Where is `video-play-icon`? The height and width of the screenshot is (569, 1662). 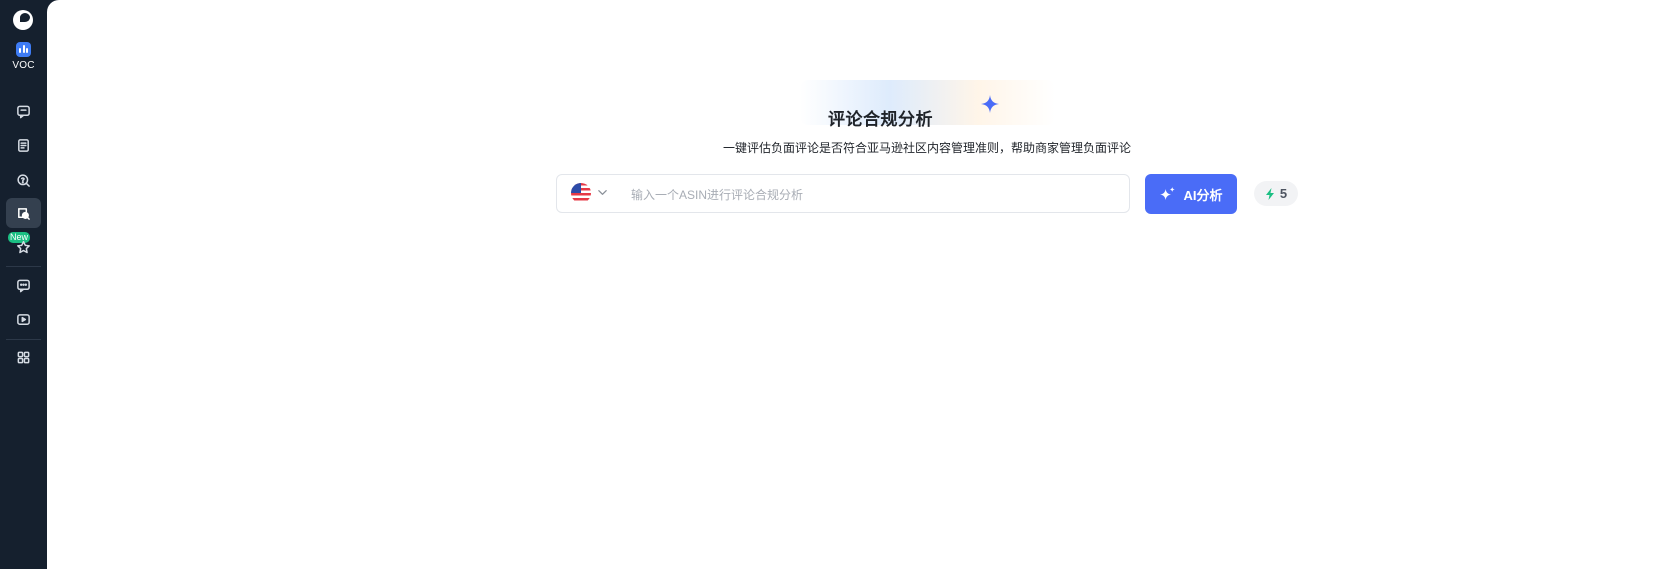 video-play-icon is located at coordinates (23, 319).